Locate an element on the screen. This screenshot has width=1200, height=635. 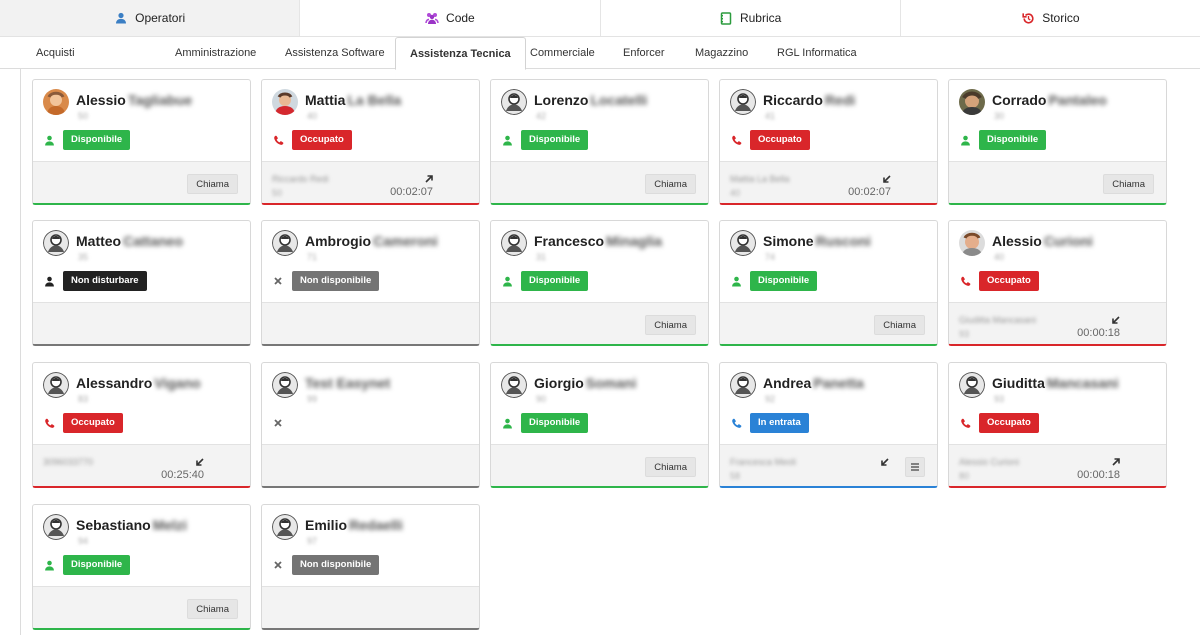
nav-label: Operatori is located at coordinates (160, 18).